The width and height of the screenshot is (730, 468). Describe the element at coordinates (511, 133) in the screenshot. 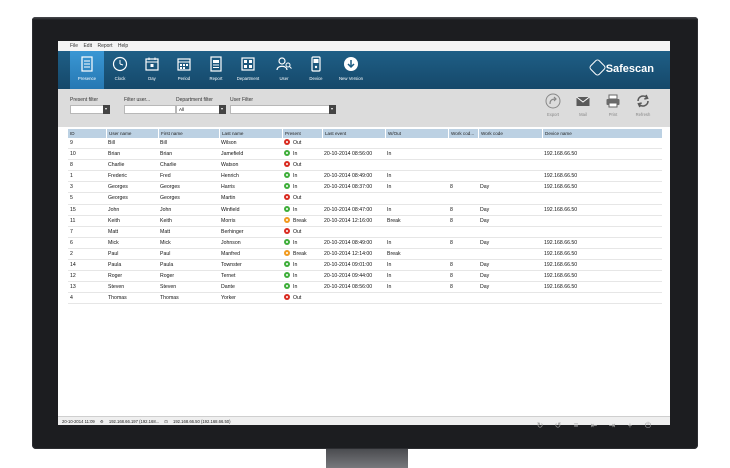

I see `column-header-work-code: Work code` at that location.